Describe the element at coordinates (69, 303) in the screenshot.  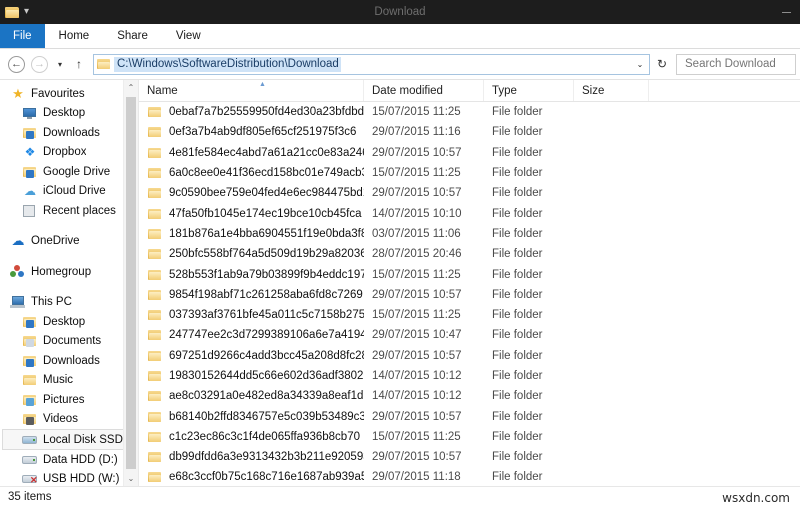
I see `sidebar-group-this-pc: This PC` at that location.